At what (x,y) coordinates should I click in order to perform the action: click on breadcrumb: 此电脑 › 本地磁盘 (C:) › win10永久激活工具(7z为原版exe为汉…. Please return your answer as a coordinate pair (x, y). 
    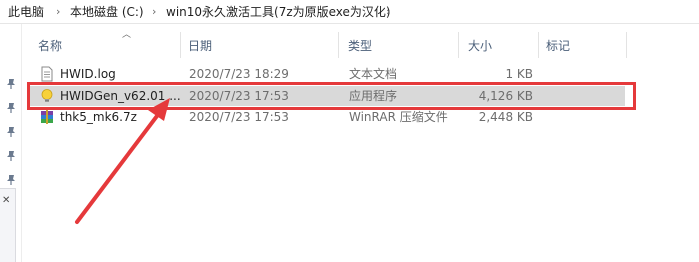
    Looking at the image, I should click on (349, 12).